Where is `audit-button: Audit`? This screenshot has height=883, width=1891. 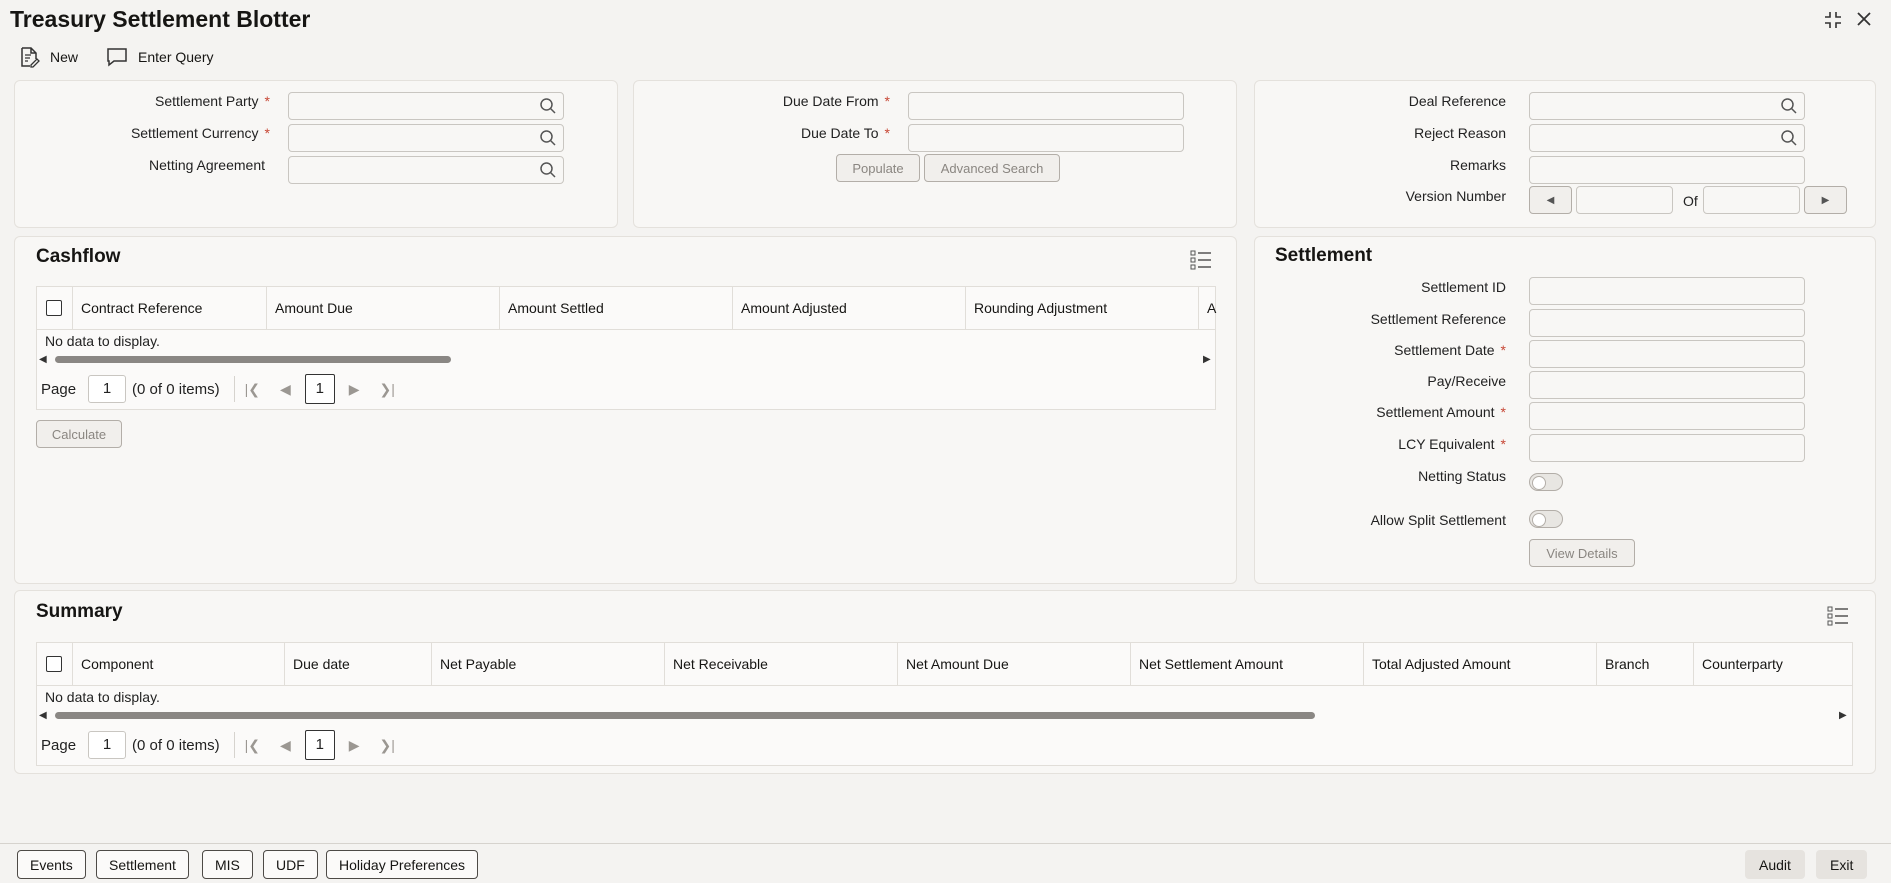 audit-button: Audit is located at coordinates (1775, 864).